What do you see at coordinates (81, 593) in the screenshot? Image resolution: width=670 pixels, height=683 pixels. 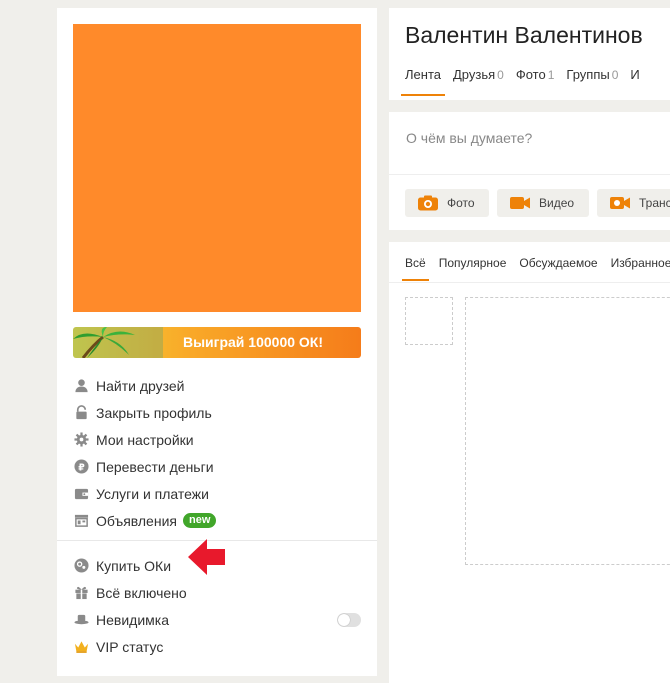 I see `gift-icon` at bounding box center [81, 593].